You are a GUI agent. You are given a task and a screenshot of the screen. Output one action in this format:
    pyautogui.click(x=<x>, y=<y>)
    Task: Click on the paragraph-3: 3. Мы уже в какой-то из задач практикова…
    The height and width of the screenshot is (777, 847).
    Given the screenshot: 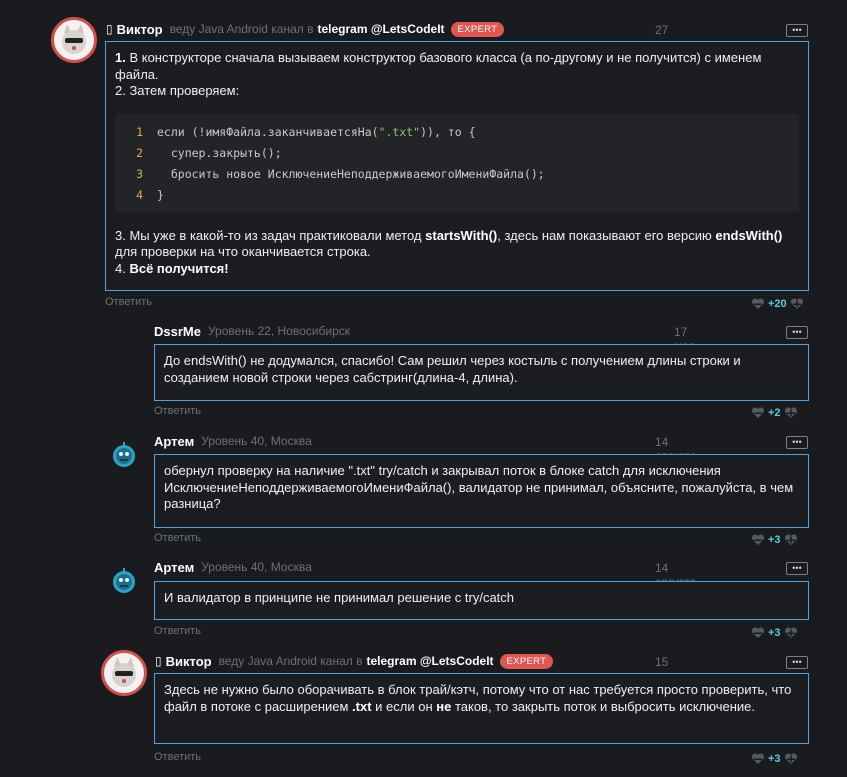 What is the action you would take?
    pyautogui.click(x=457, y=244)
    